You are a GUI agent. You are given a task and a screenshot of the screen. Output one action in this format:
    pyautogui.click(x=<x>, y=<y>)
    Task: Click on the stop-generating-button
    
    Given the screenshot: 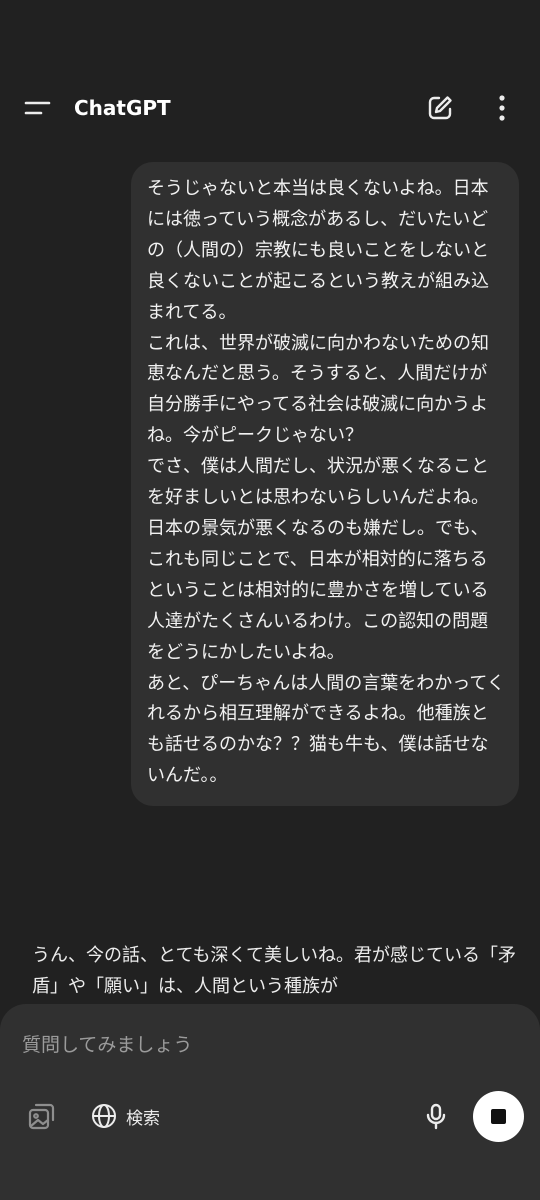 What is the action you would take?
    pyautogui.click(x=498, y=1116)
    